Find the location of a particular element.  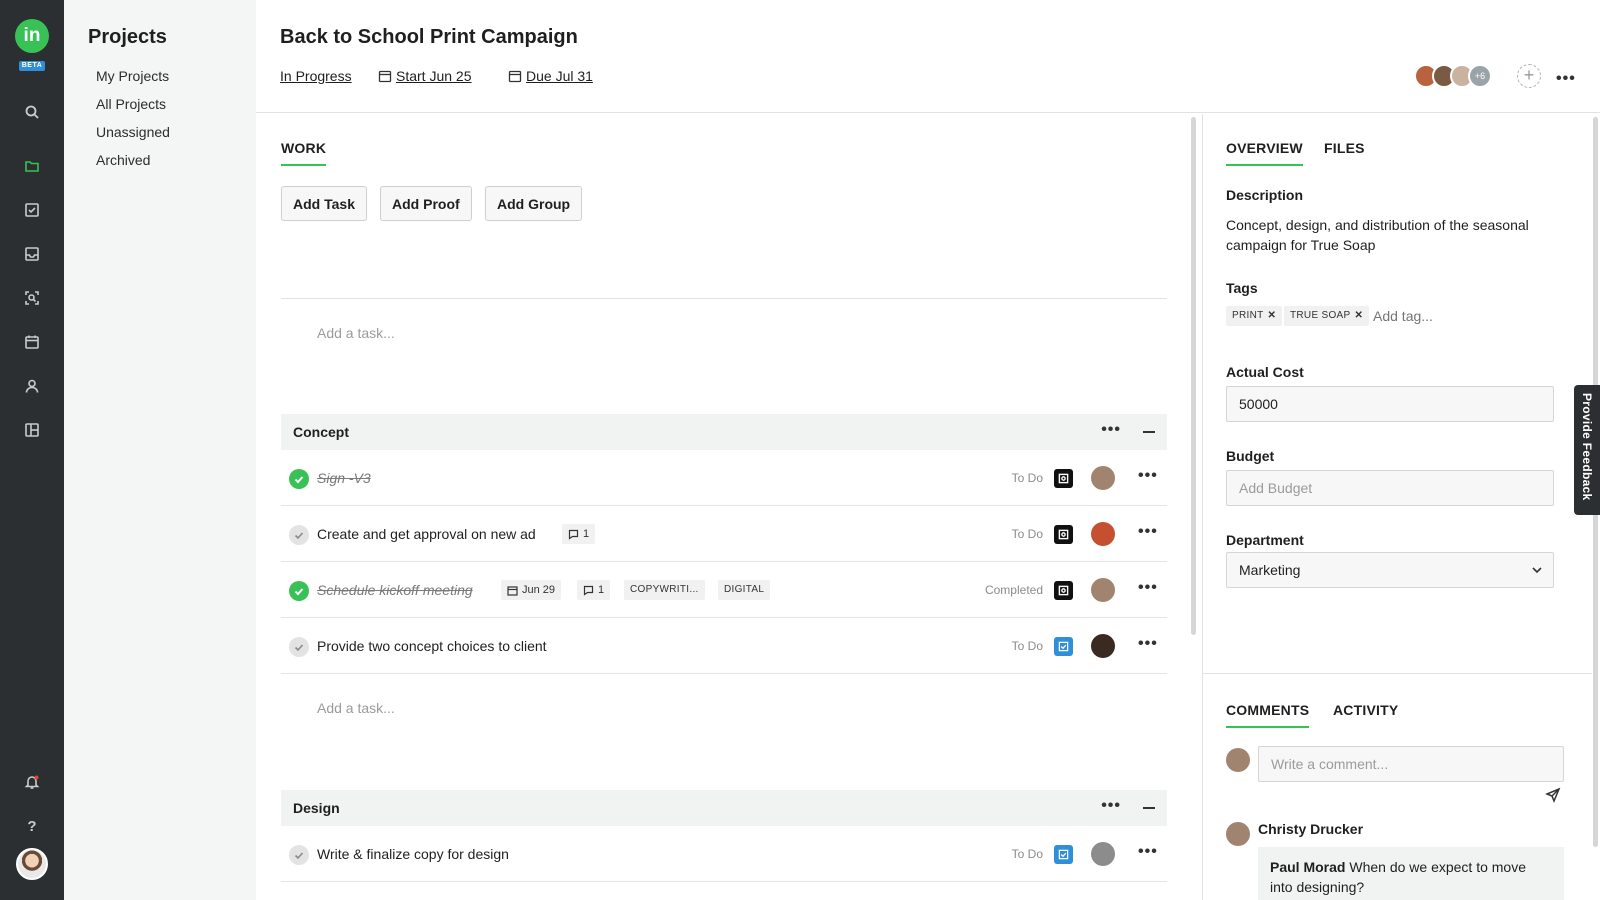

add-proof-button: Add Proof is located at coordinates (426, 203).